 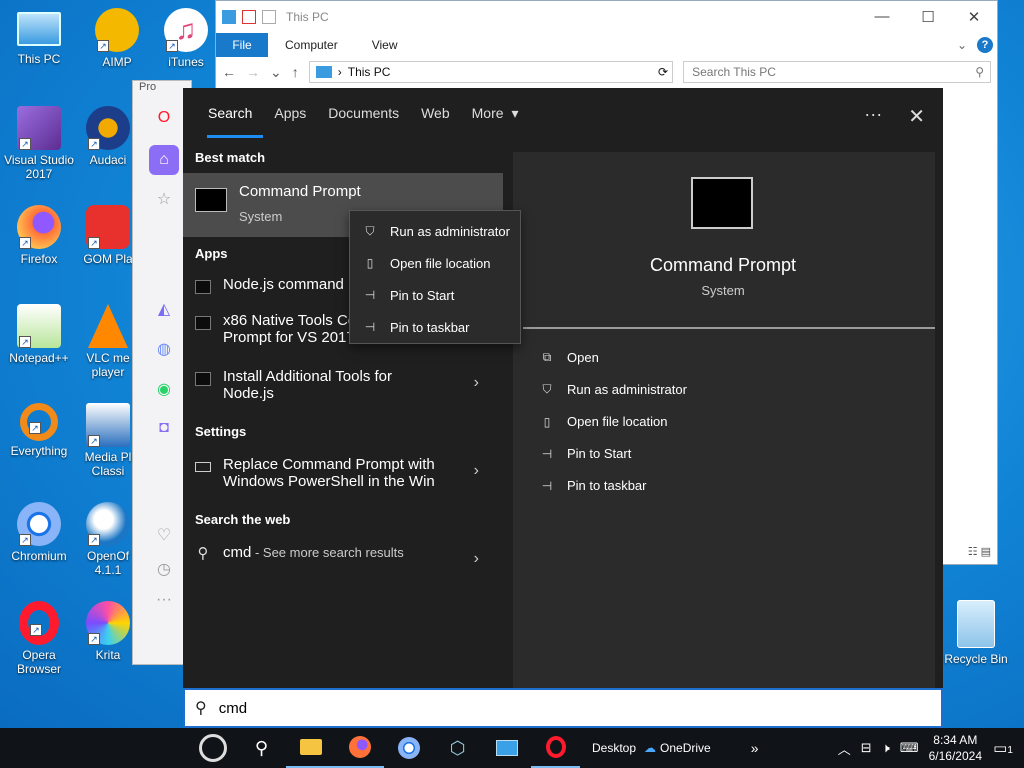 What do you see at coordinates (39, 143) in the screenshot?
I see `desktop-icon-visual-studio: ↗ Visual Studio 2017` at bounding box center [39, 143].